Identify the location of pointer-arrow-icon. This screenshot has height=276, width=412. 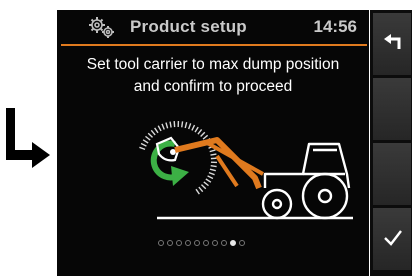
(28, 138).